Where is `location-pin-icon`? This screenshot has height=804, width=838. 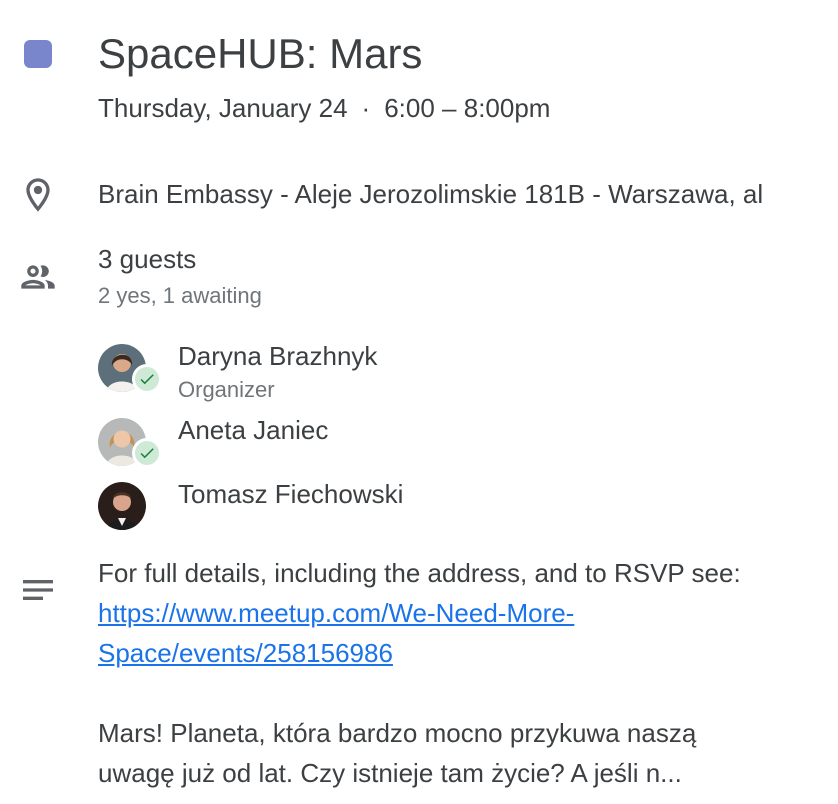 location-pin-icon is located at coordinates (38, 195).